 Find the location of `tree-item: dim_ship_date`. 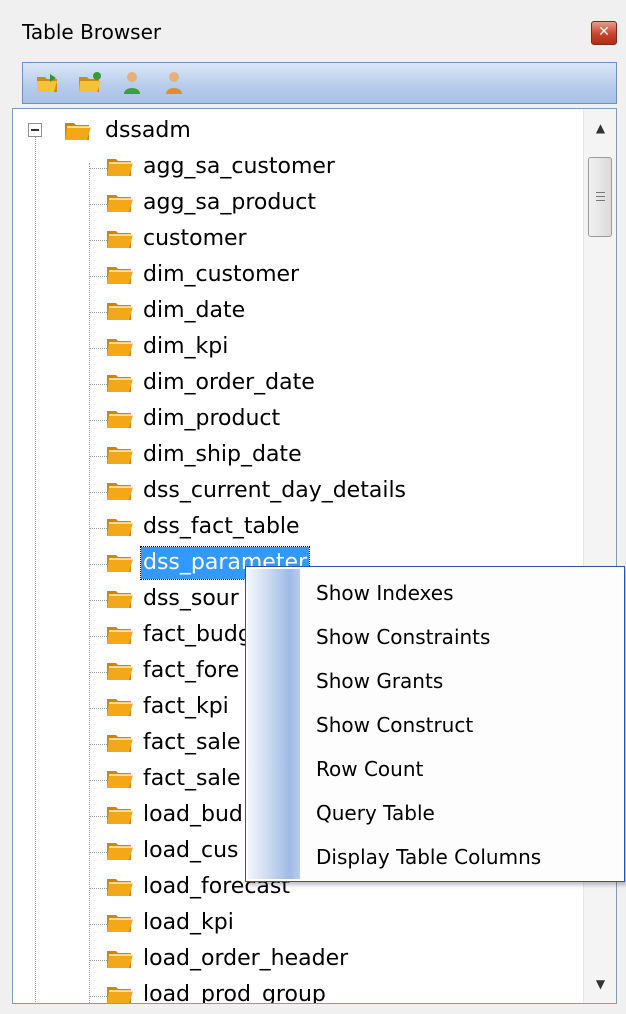

tree-item: dim_ship_date is located at coordinates (339, 456).